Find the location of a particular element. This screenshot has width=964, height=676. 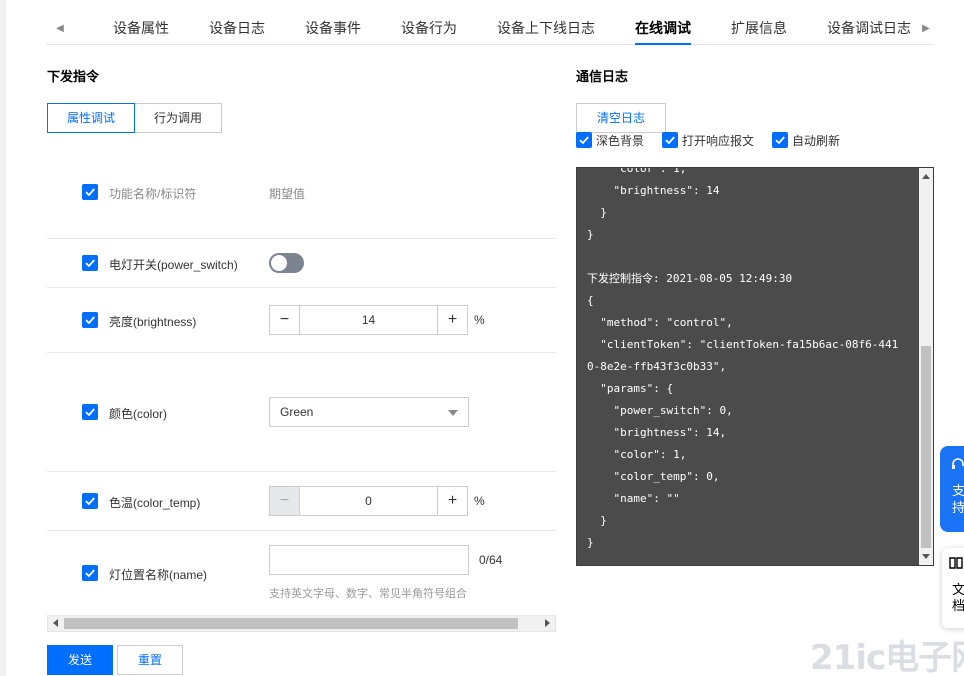

name-char-counter: 0/64 is located at coordinates (491, 560).